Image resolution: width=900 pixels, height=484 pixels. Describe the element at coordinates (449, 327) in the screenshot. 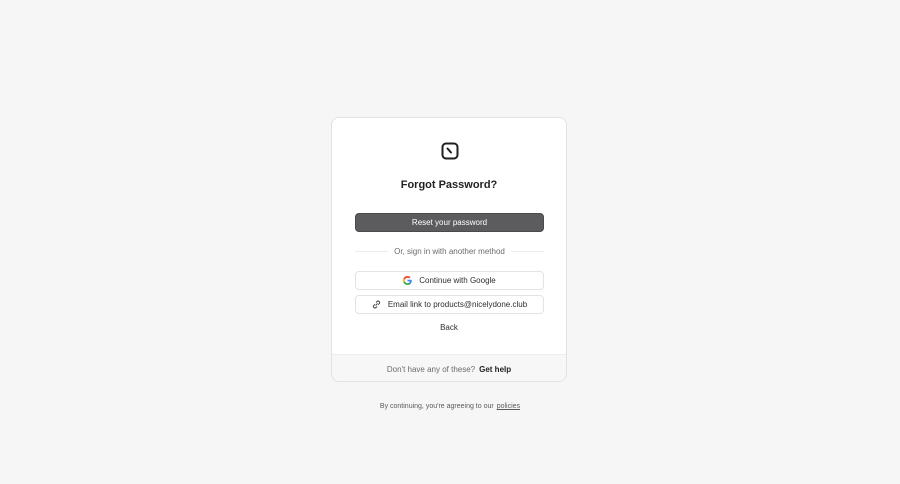

I see `back-link: Back` at that location.